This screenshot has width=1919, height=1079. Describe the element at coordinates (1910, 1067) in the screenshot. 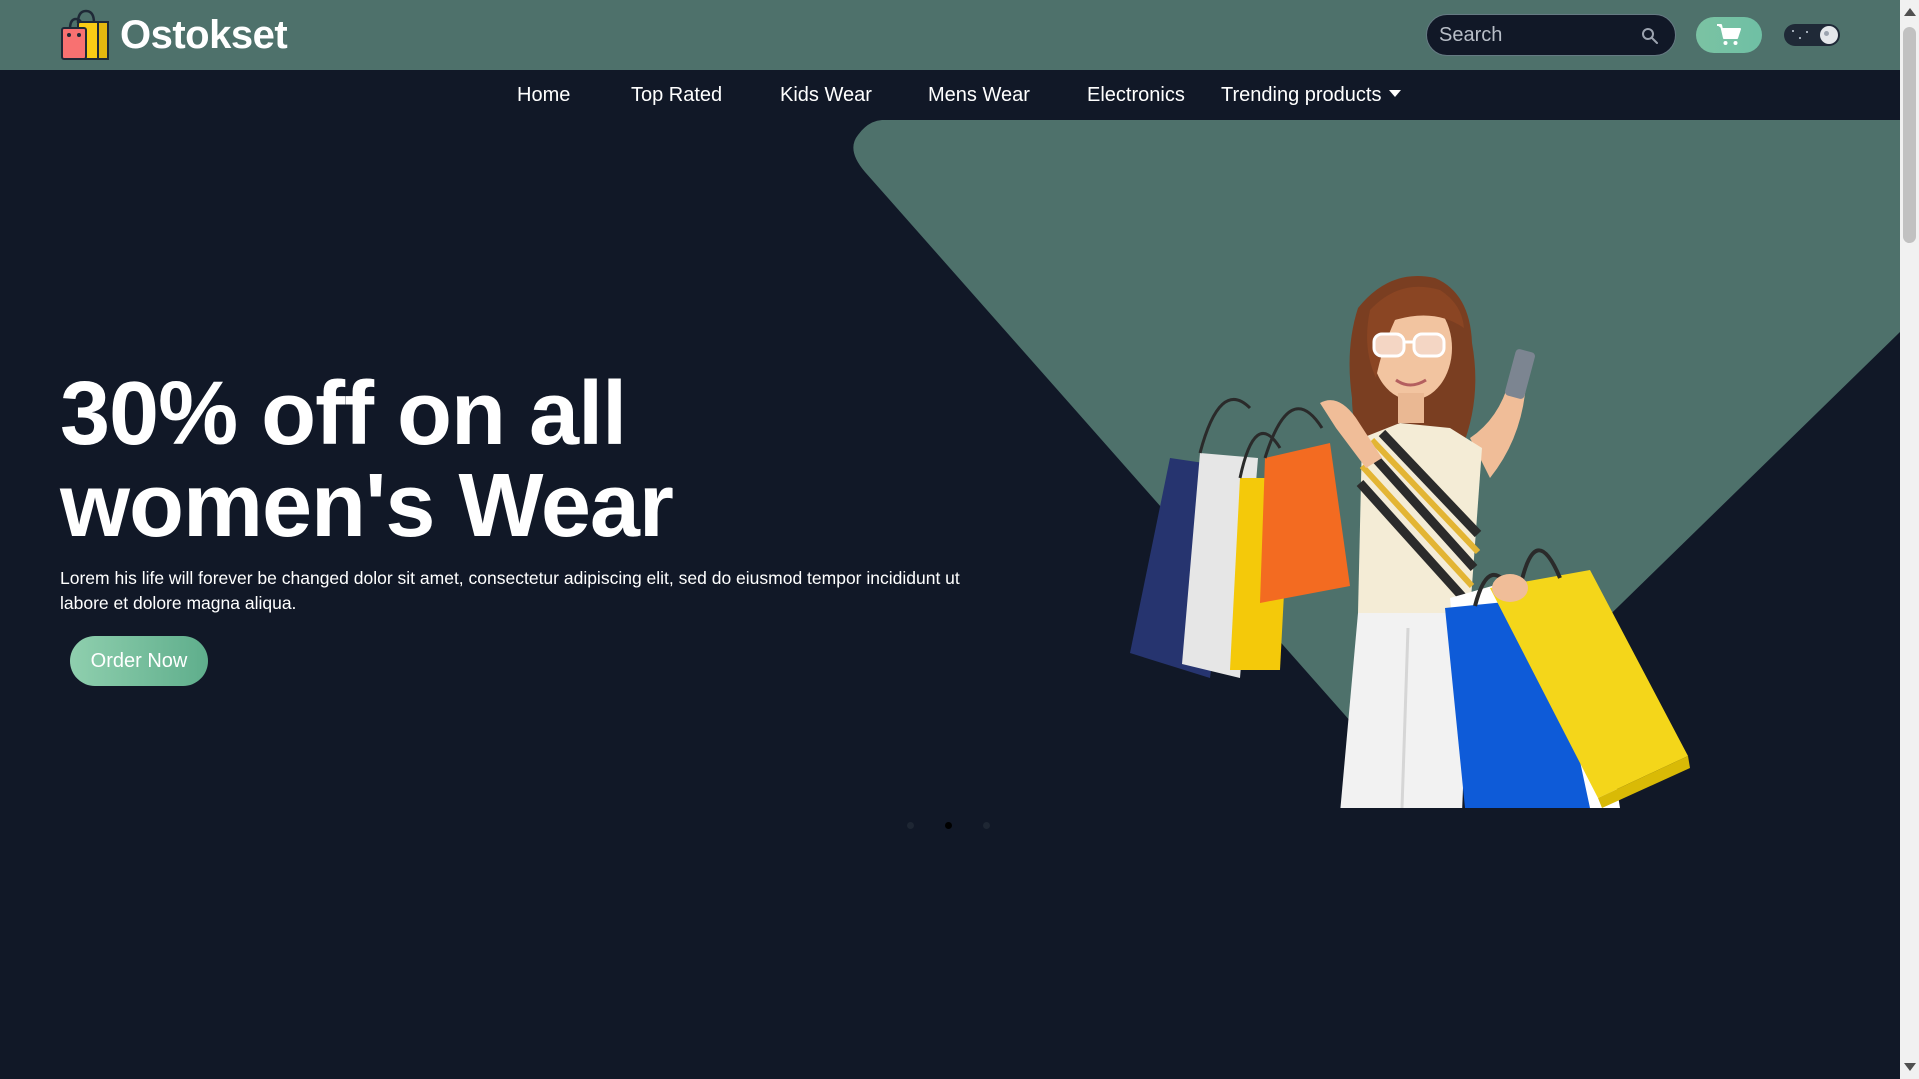

I see `scroll-down-arrow-icon` at that location.